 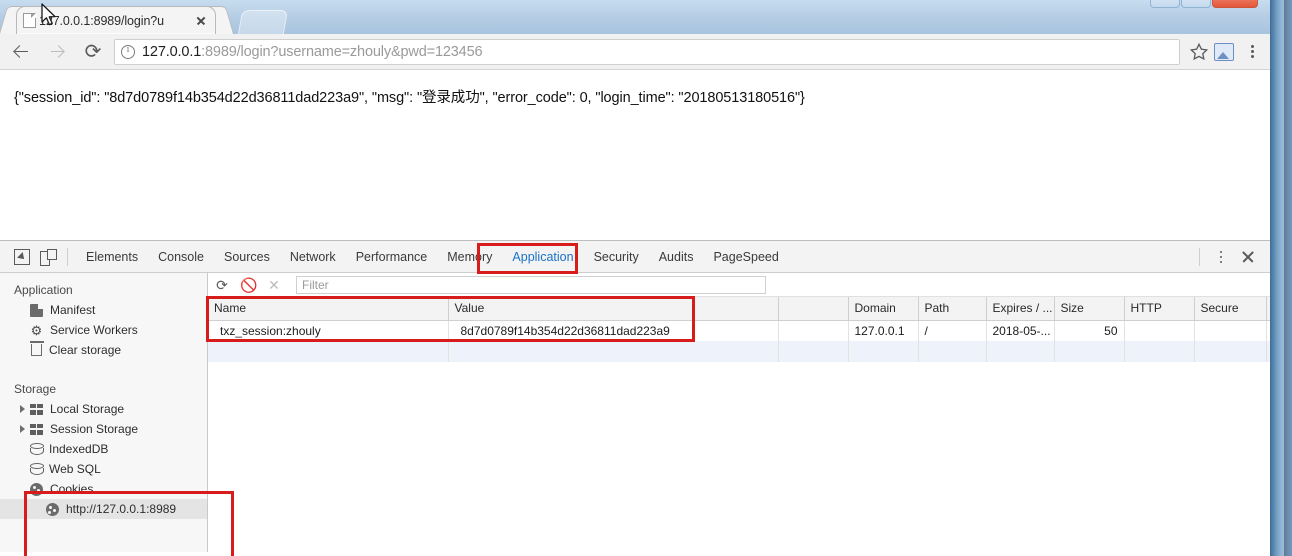 What do you see at coordinates (1252, 52) in the screenshot?
I see `chrome-menu-icon` at bounding box center [1252, 52].